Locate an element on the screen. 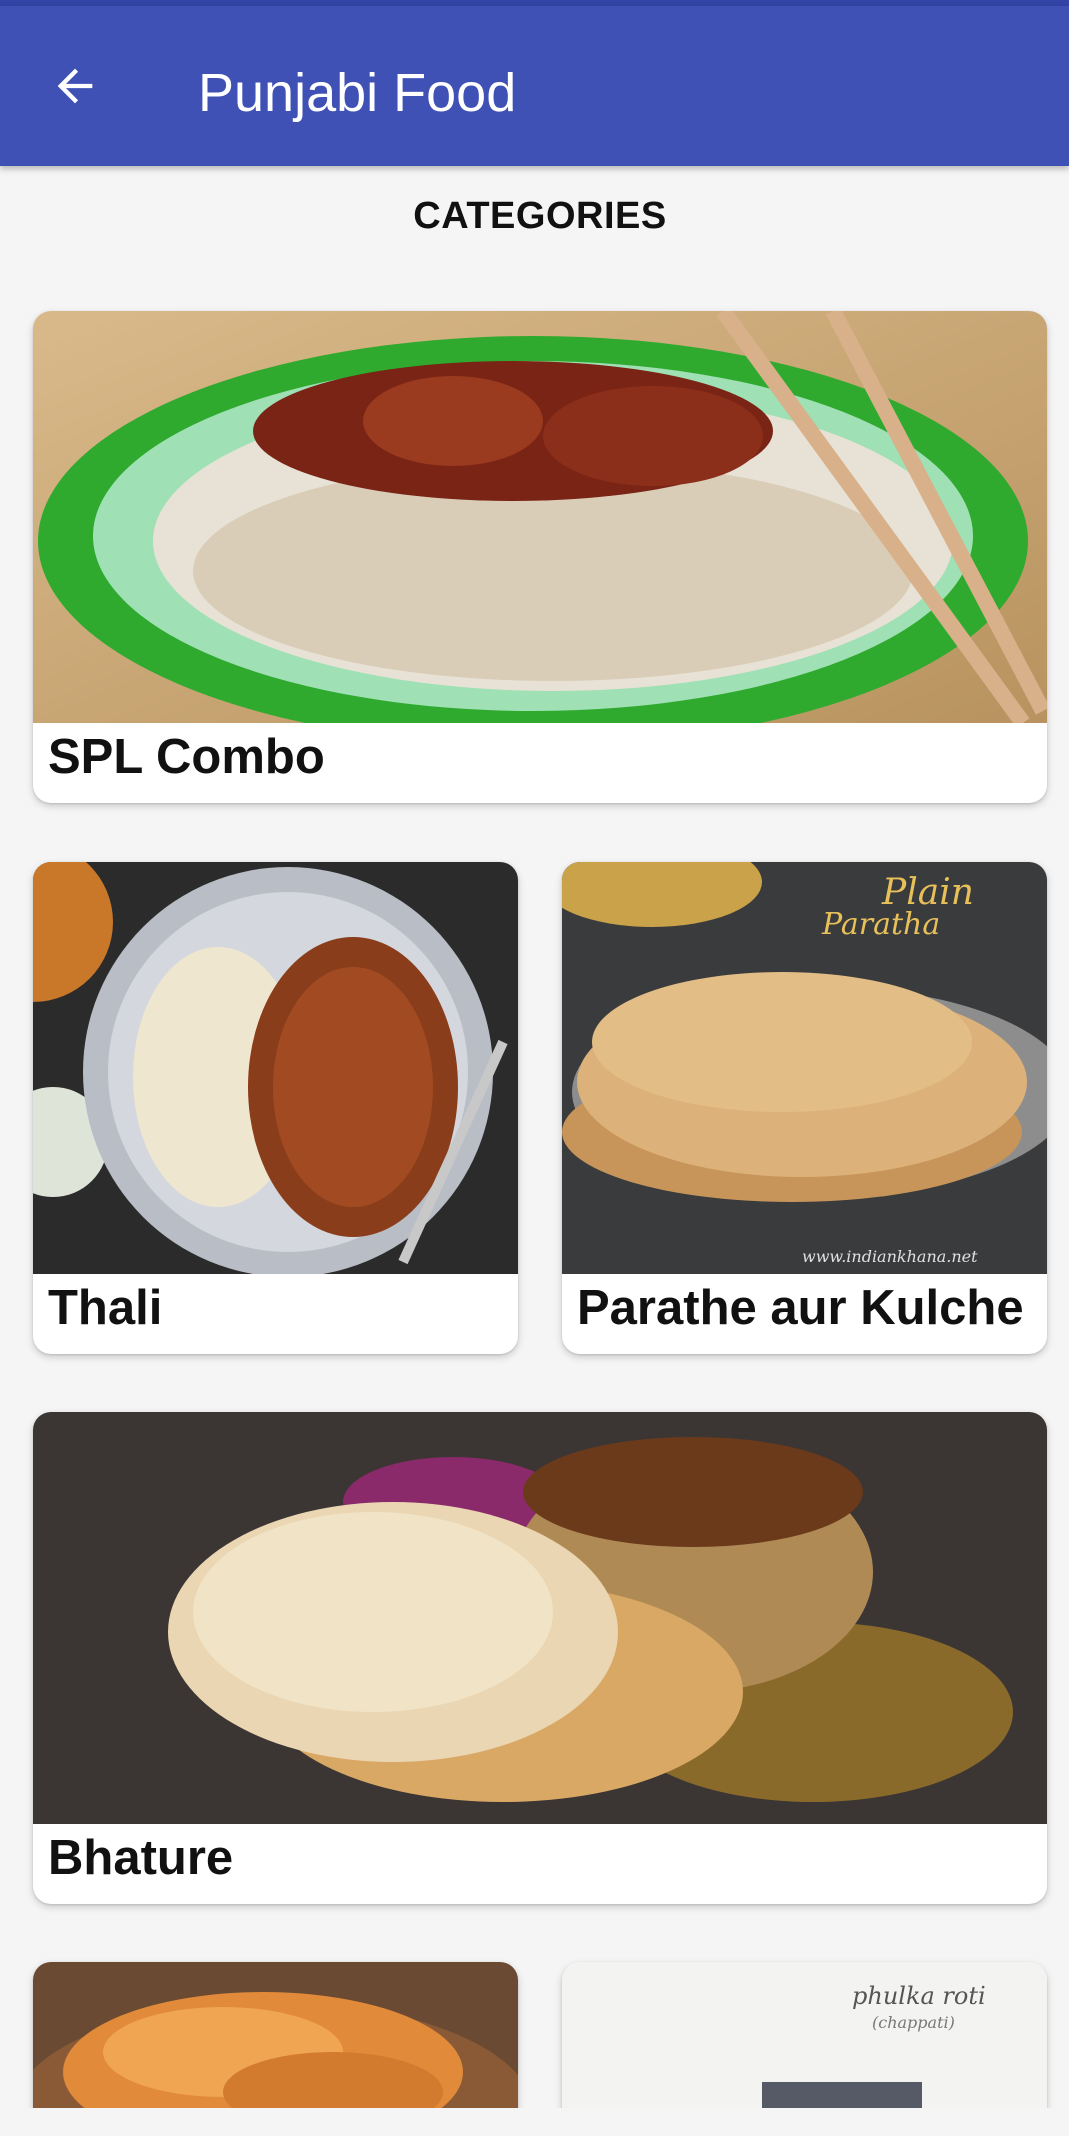  photo-caption-text: Paratha is located at coordinates (880, 924).